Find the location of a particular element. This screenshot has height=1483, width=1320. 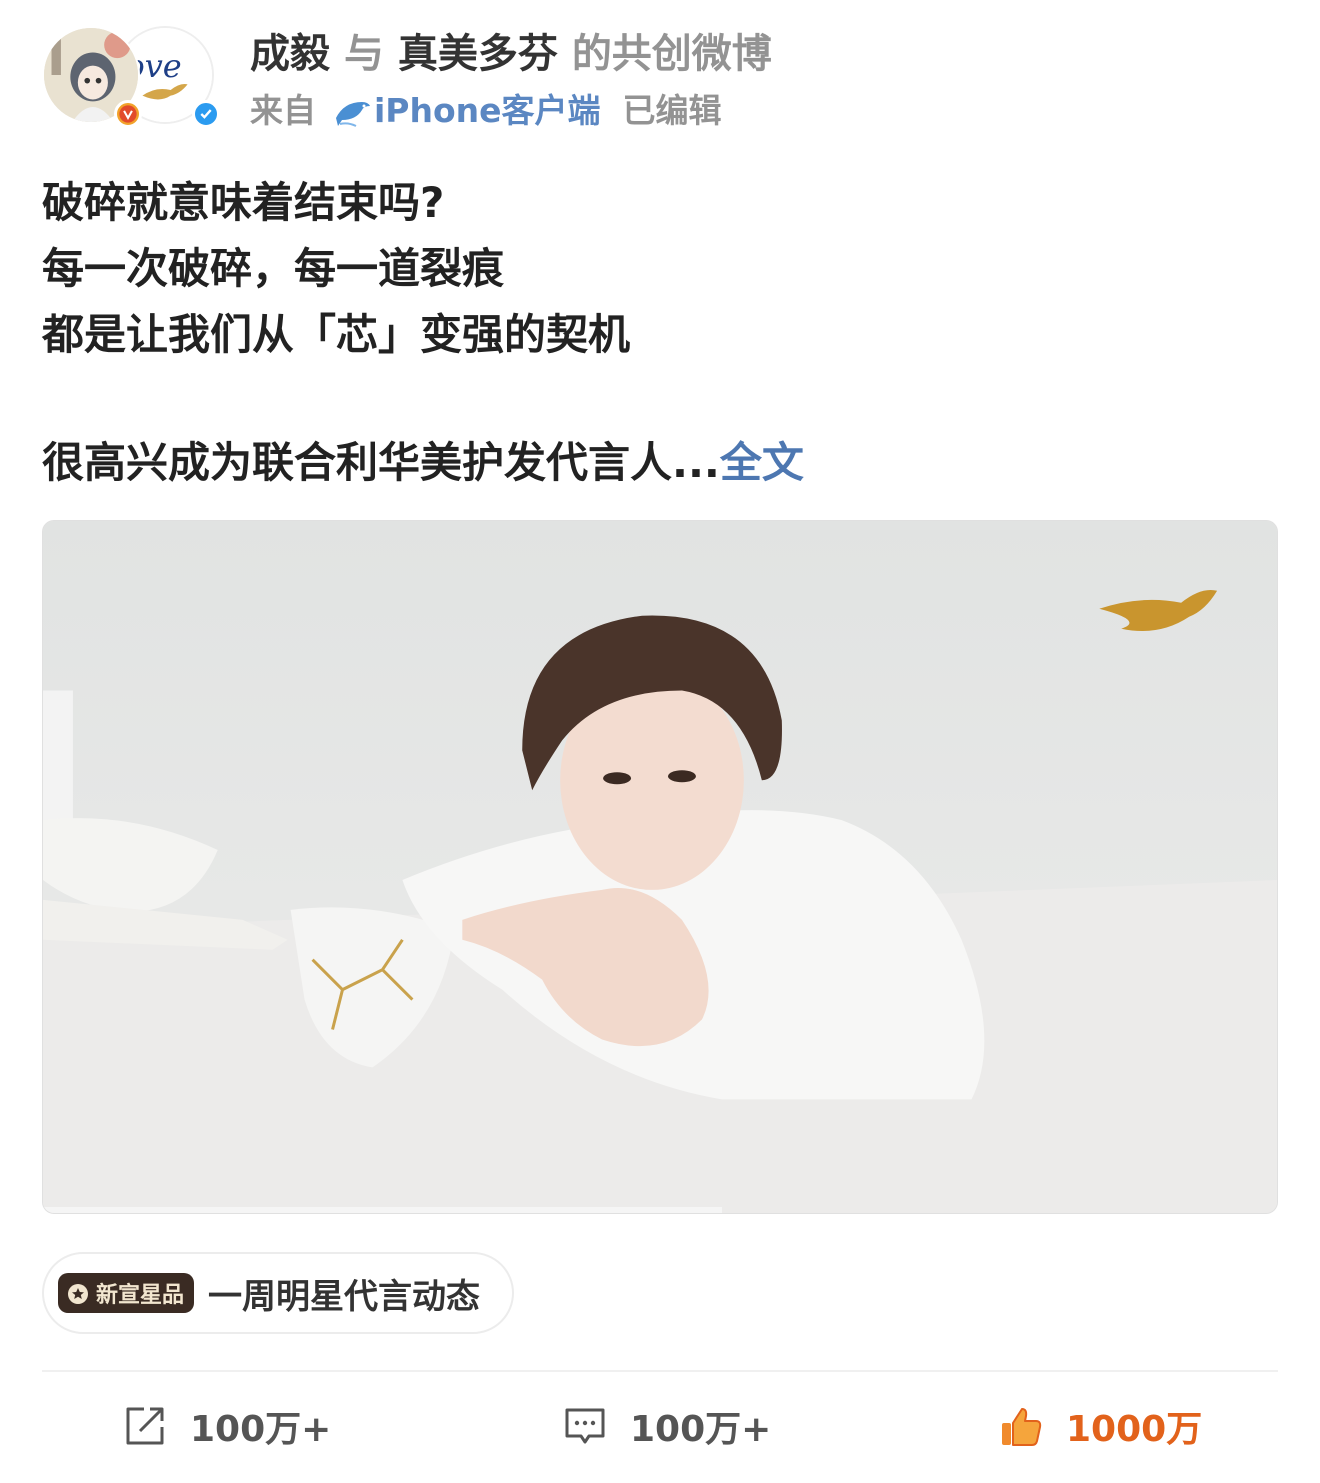

dolphin-icon is located at coordinates (353, 114).